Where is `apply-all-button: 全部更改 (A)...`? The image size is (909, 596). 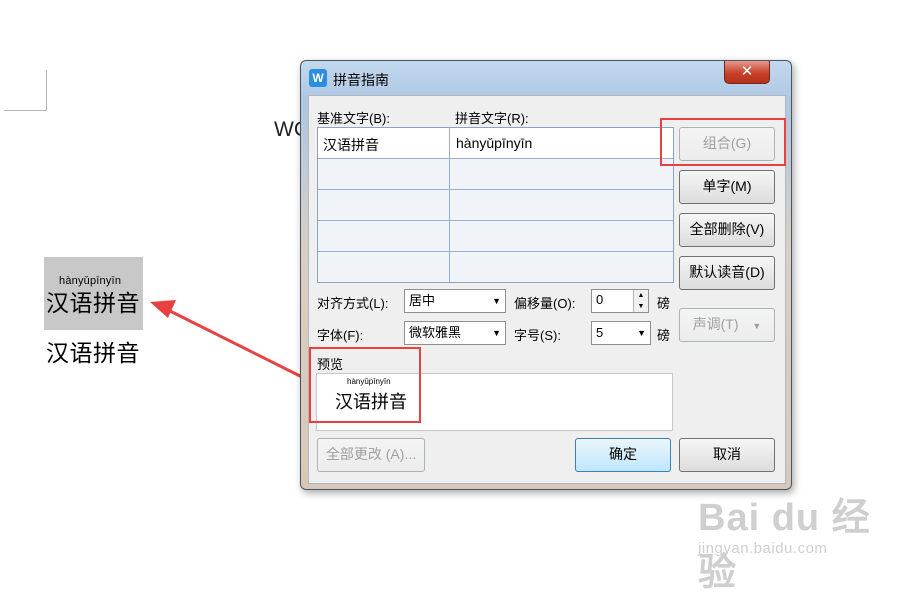
apply-all-button: 全部更改 (A)... is located at coordinates (371, 455).